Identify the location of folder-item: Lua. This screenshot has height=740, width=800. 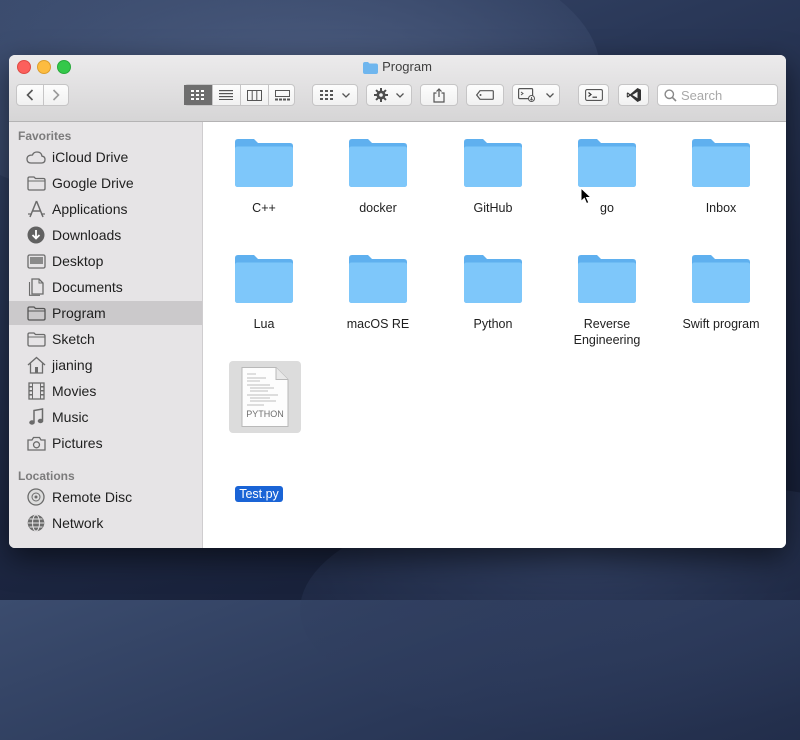
(264, 292).